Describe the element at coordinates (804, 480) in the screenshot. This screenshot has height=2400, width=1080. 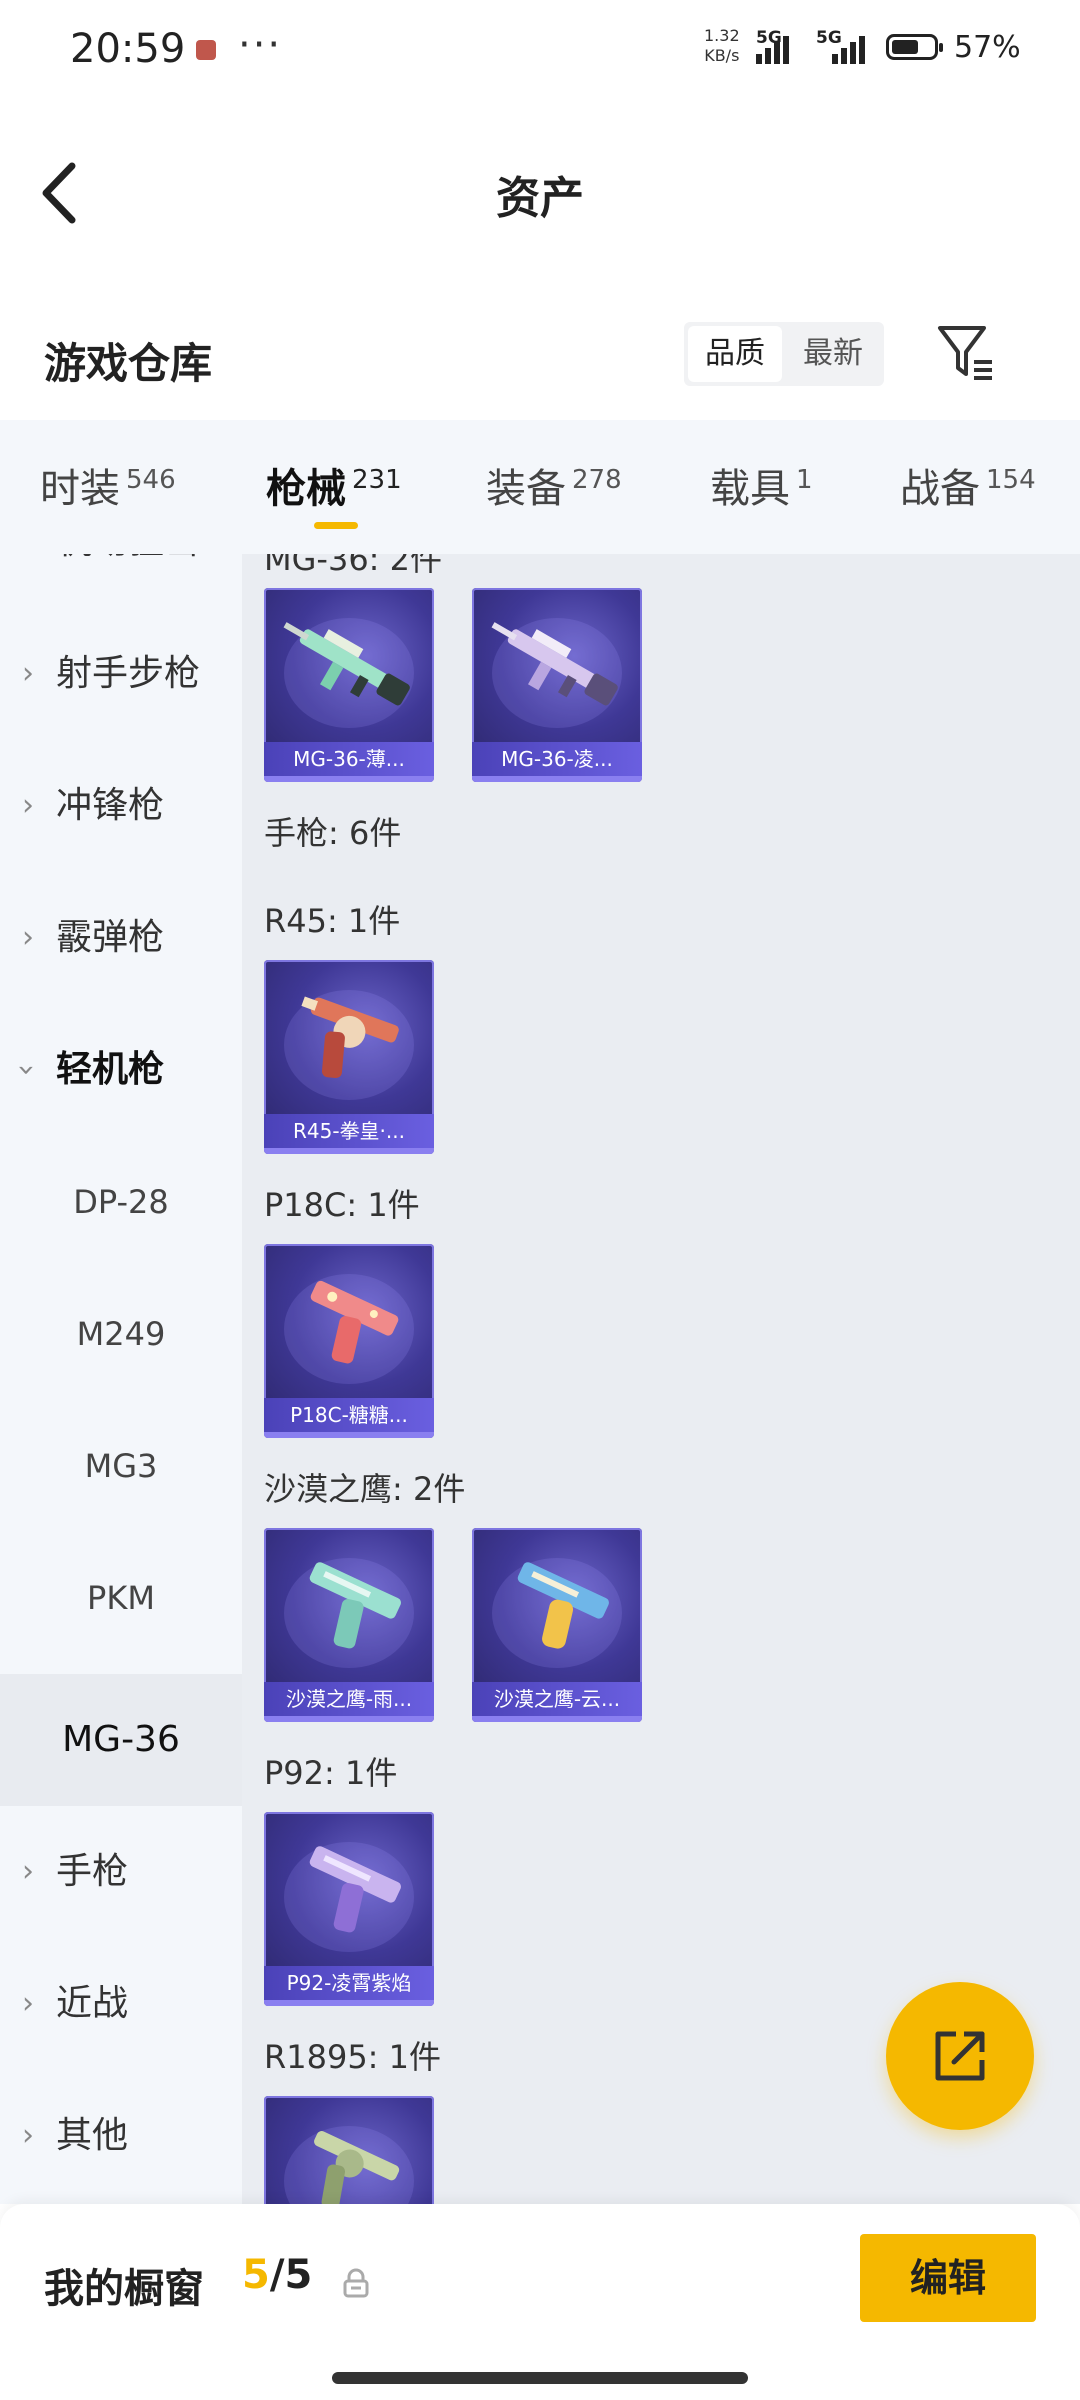
I see `tab-count: 1` at that location.